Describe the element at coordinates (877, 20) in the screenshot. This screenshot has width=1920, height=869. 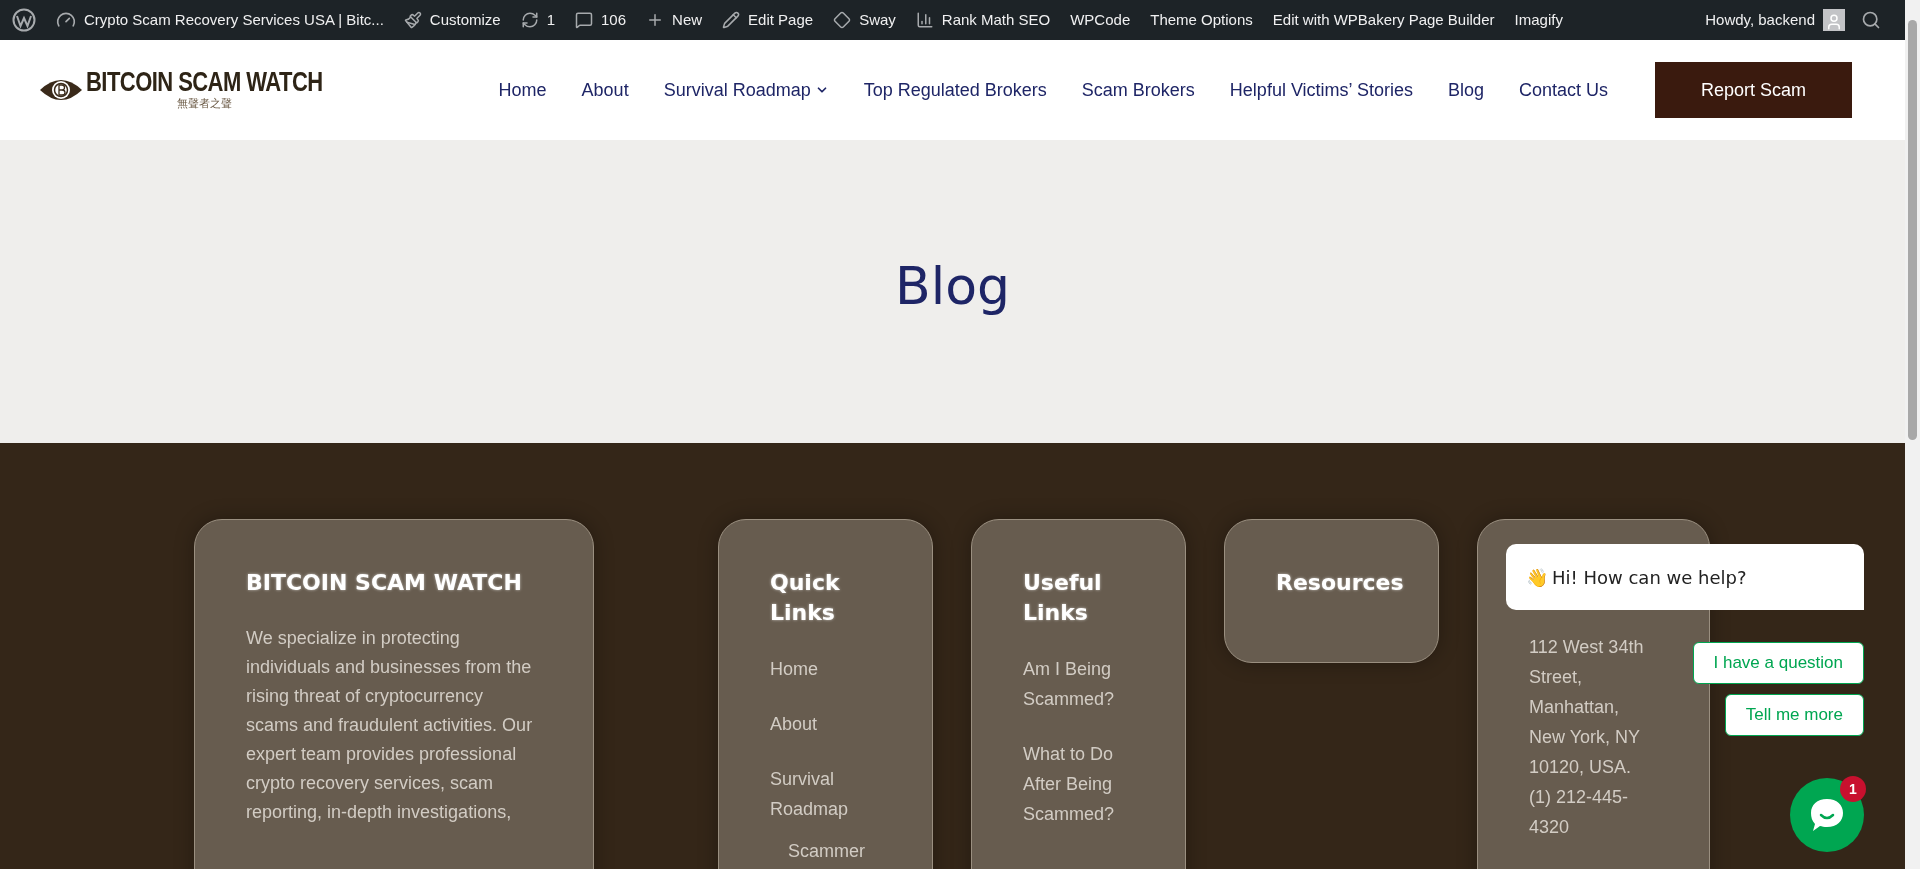
I see `admin-bar-link: Sway` at that location.